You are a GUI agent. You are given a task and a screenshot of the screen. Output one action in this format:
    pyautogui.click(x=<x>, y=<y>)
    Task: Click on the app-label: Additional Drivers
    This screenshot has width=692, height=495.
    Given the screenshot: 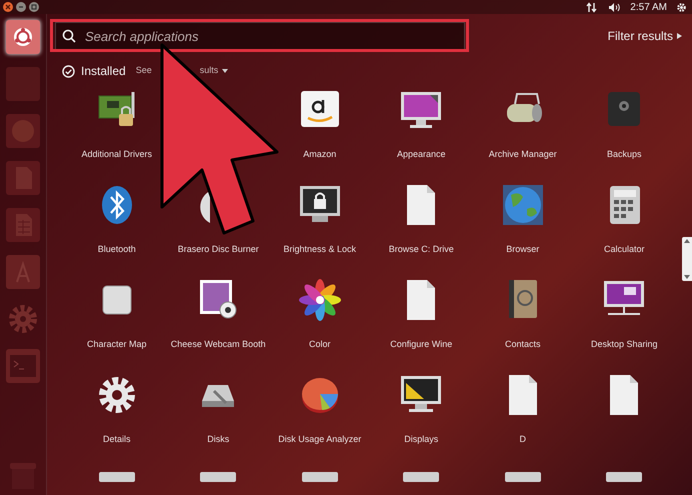 What is the action you would take?
    pyautogui.click(x=116, y=155)
    